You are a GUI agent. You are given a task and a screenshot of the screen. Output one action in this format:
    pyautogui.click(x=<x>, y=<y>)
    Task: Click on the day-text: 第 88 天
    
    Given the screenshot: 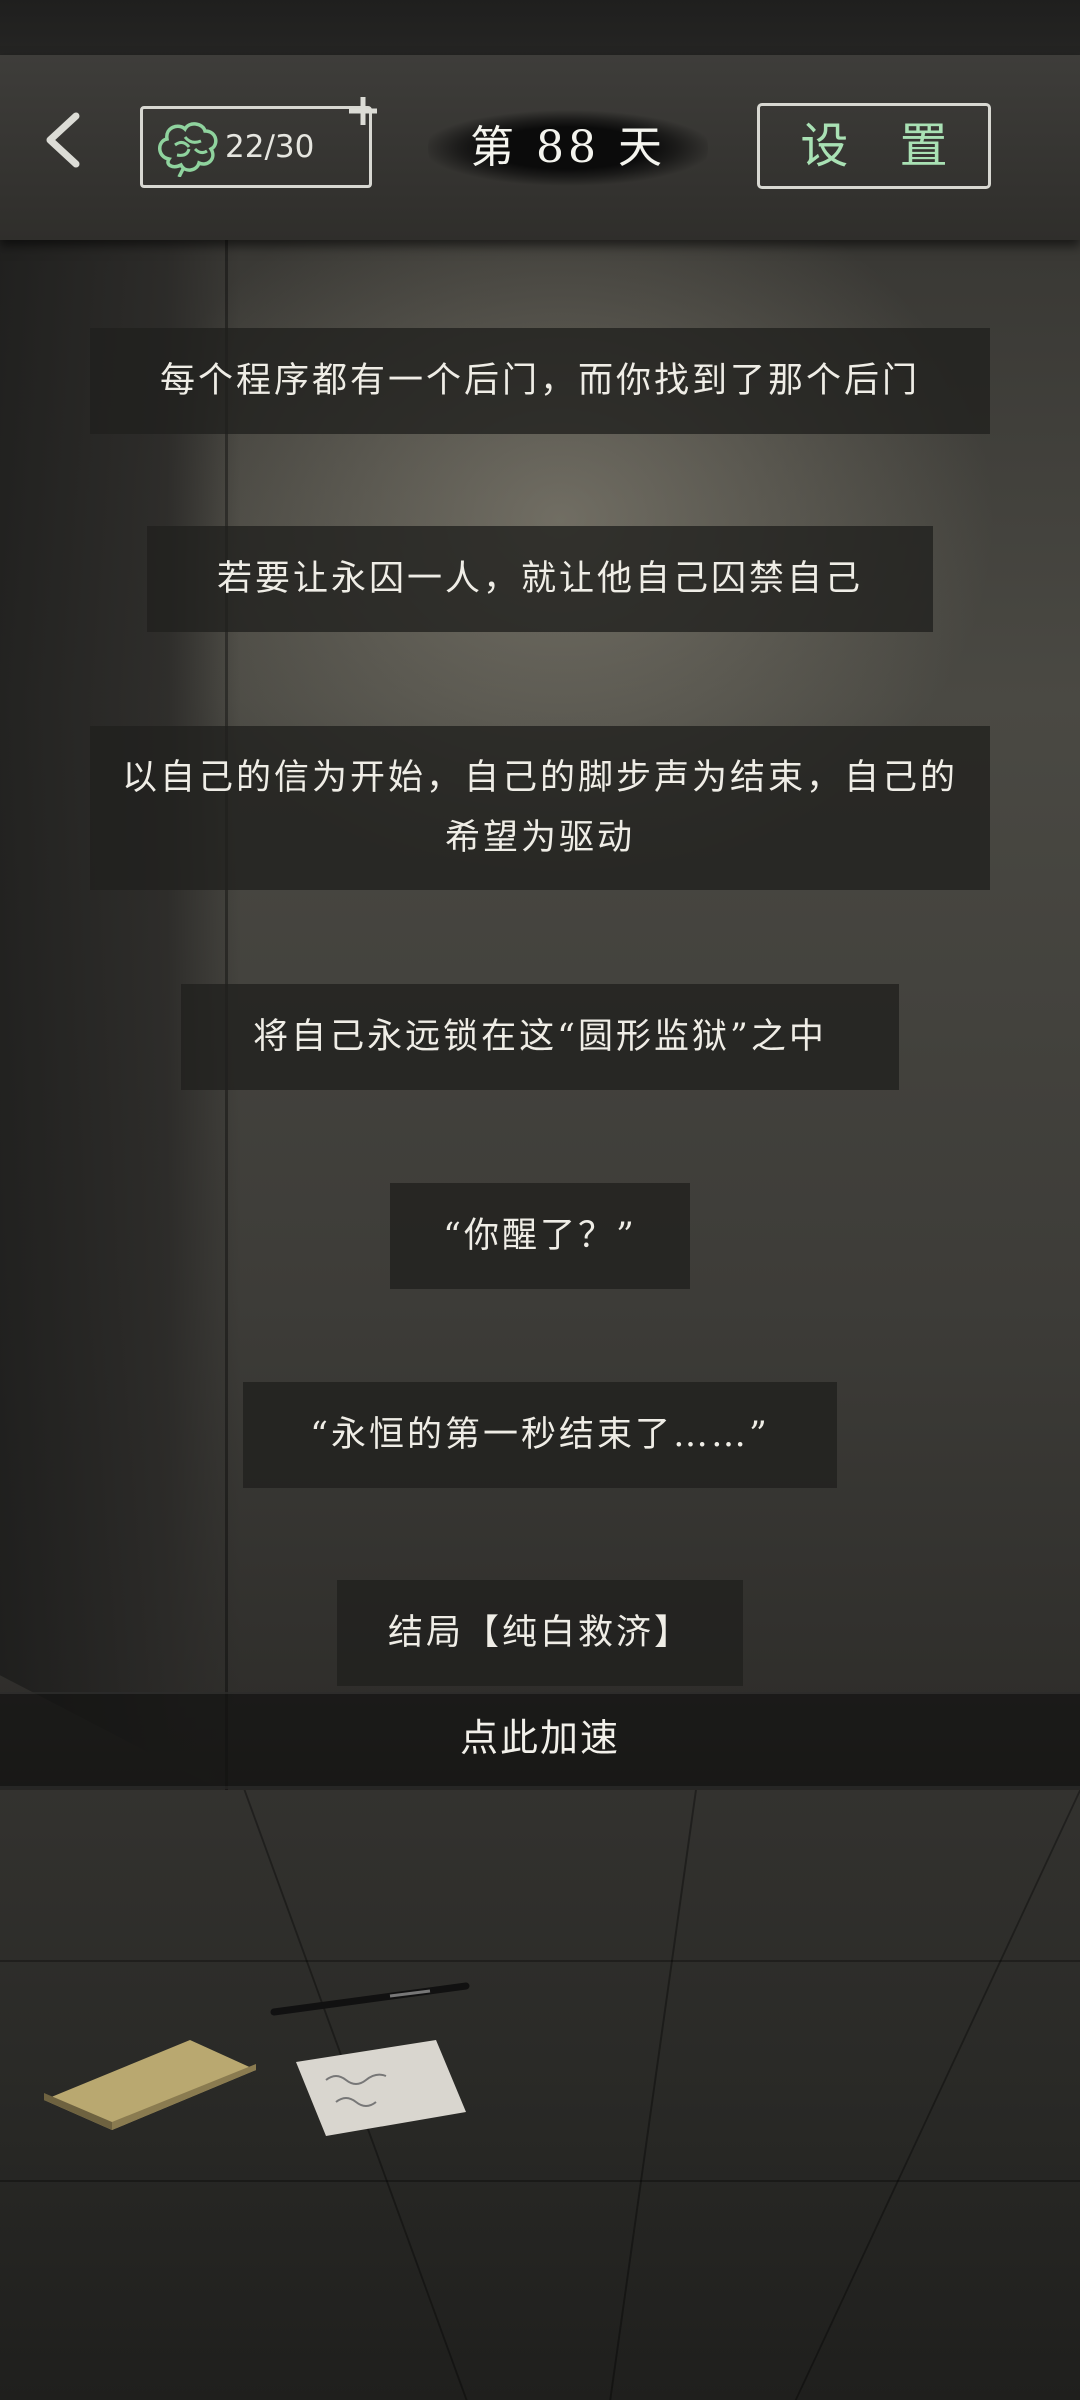 What is the action you would take?
    pyautogui.click(x=568, y=147)
    